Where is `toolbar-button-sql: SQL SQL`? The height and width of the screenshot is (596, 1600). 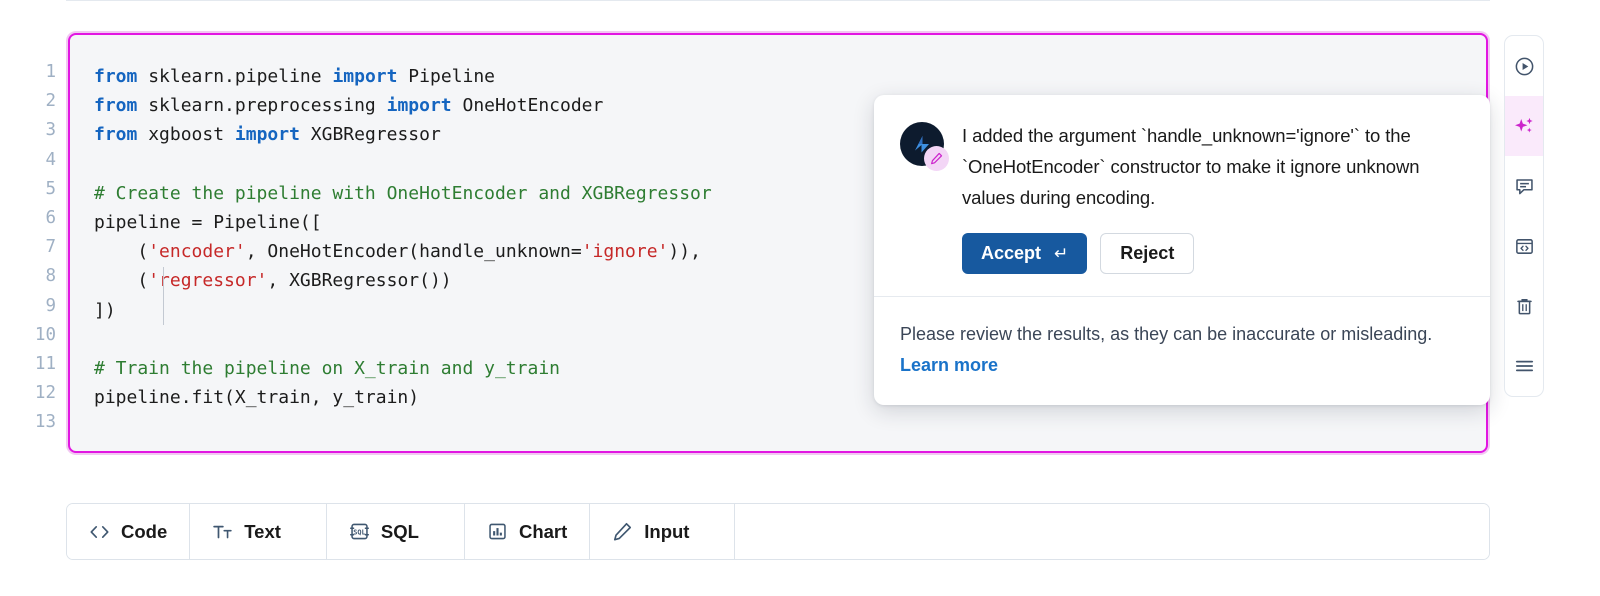
toolbar-button-sql: SQL SQL is located at coordinates (395, 531).